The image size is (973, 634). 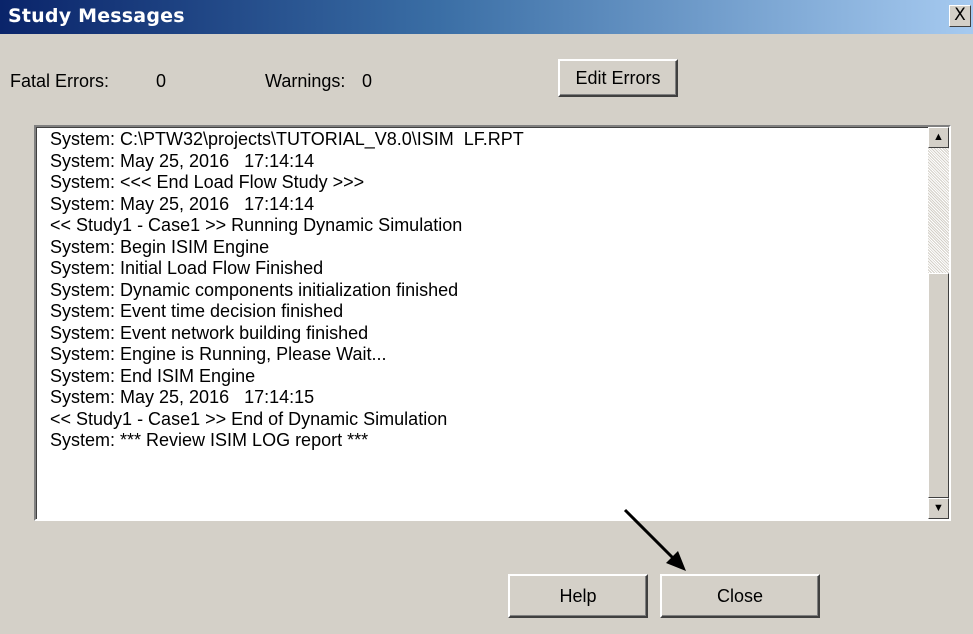 What do you see at coordinates (96, 16) in the screenshot?
I see `window-title: Study Messages` at bounding box center [96, 16].